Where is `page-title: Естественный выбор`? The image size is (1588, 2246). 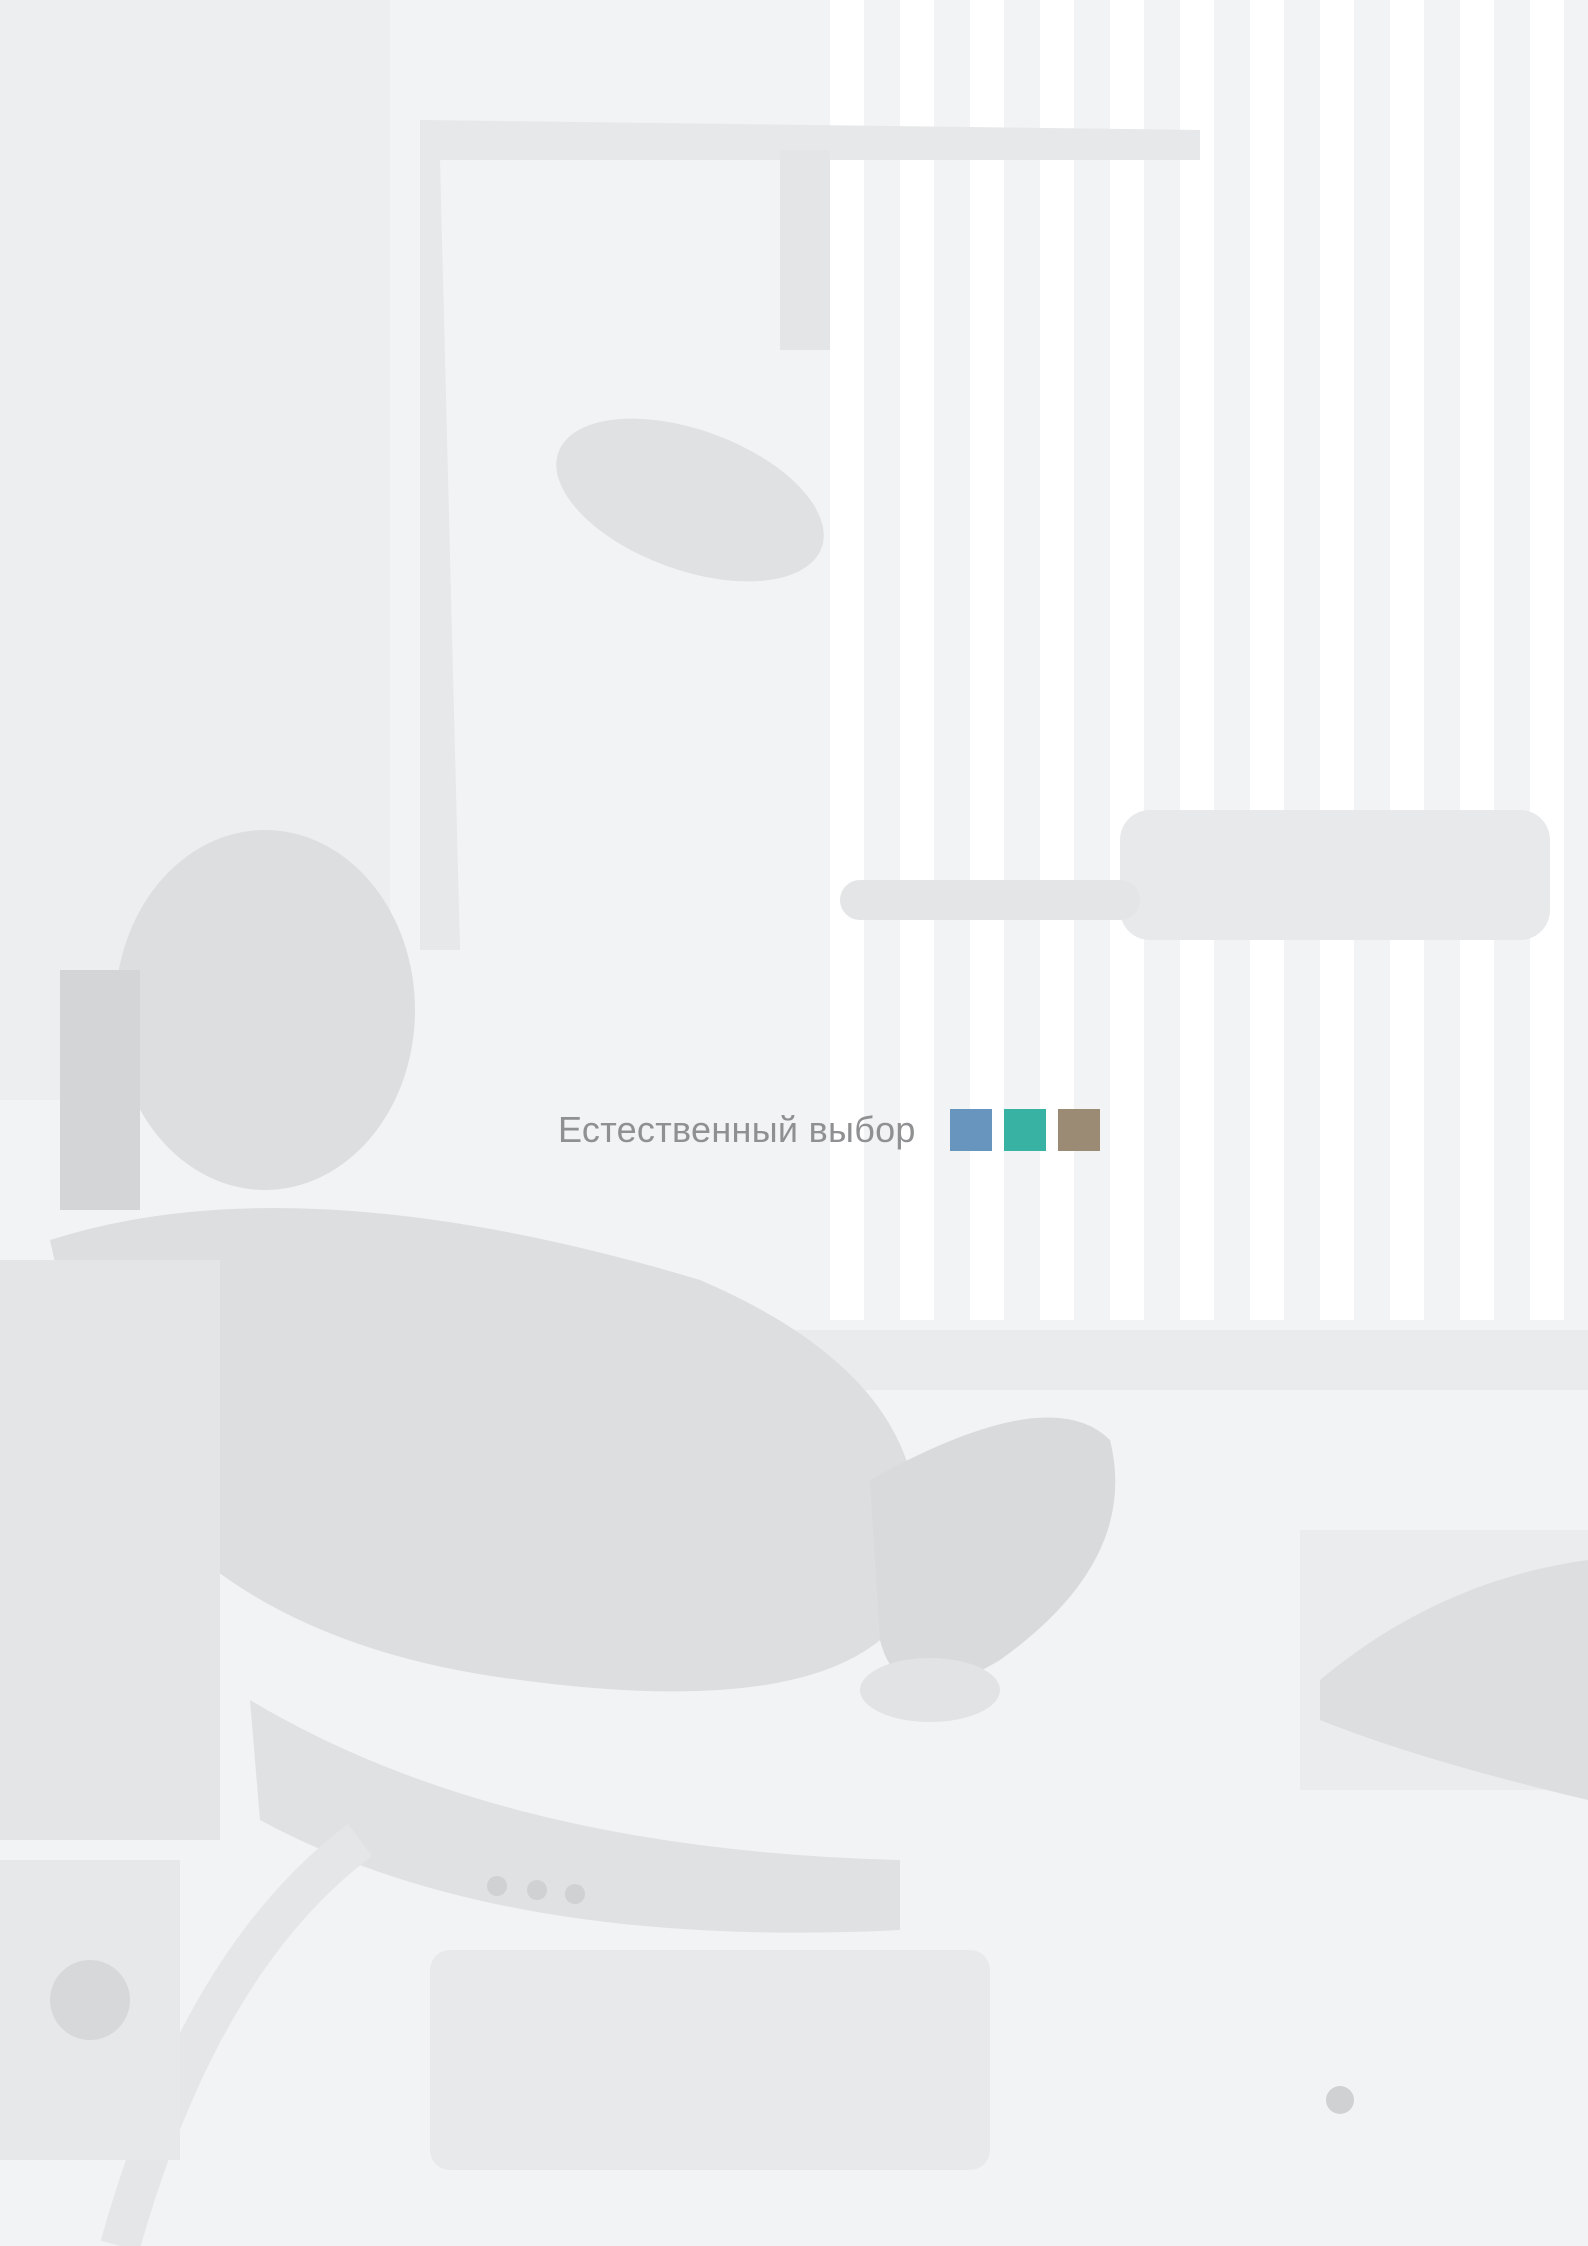
page-title: Естественный выбор is located at coordinates (737, 1129).